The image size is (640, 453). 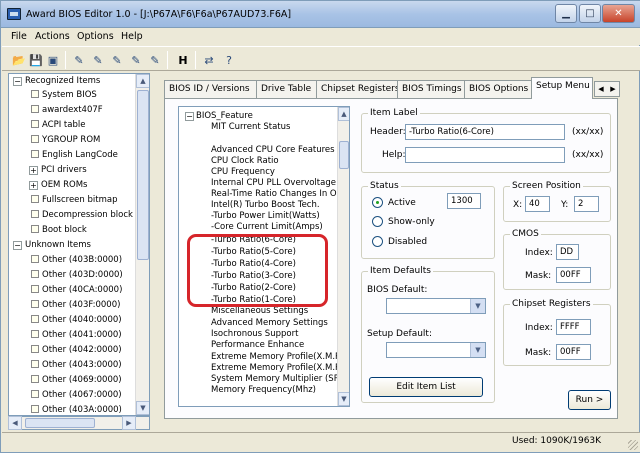 What do you see at coordinates (243, 172) in the screenshot?
I see `list-item: CPU Frequency` at bounding box center [243, 172].